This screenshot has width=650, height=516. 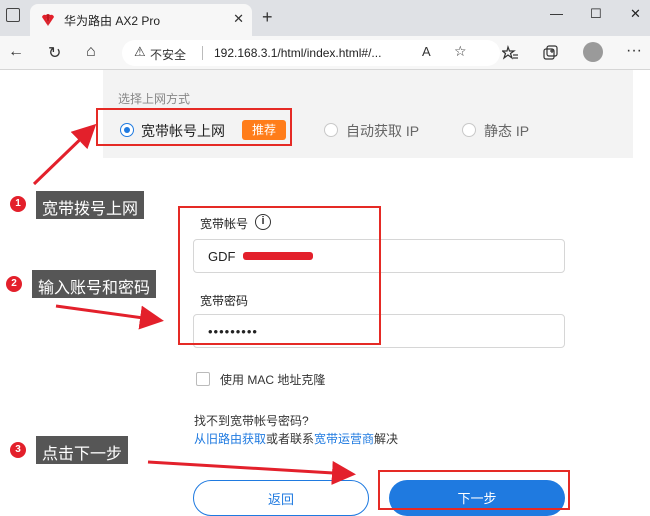 I want to click on step-2-number: 2, so click(x=14, y=284).